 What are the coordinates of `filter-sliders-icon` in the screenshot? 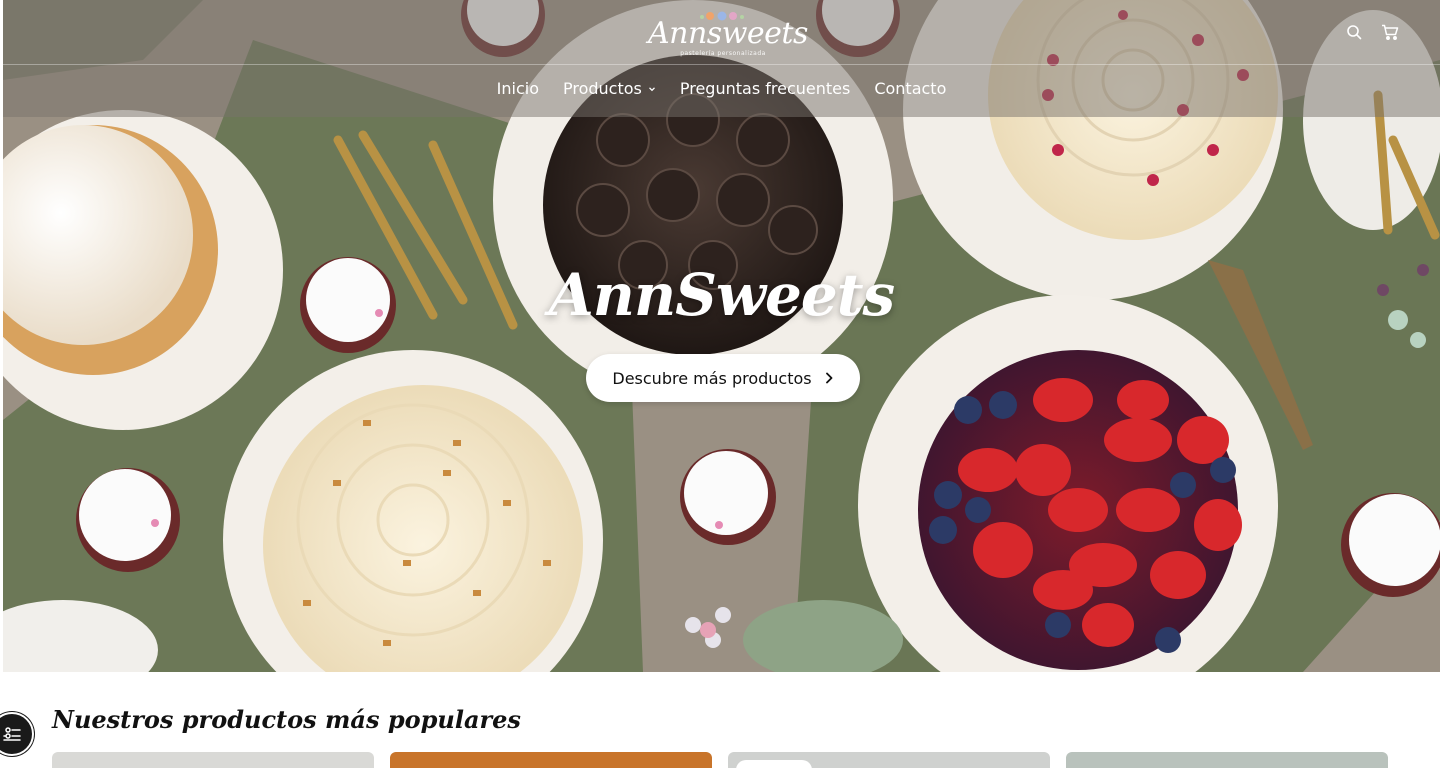 It's located at (12, 734).